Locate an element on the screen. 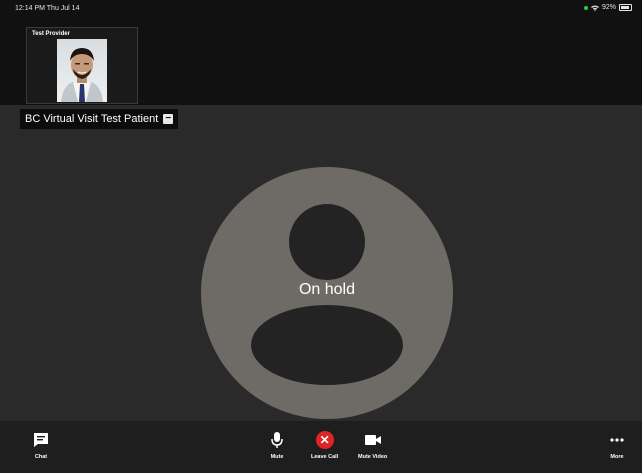  battery-icon is located at coordinates (625, 7).